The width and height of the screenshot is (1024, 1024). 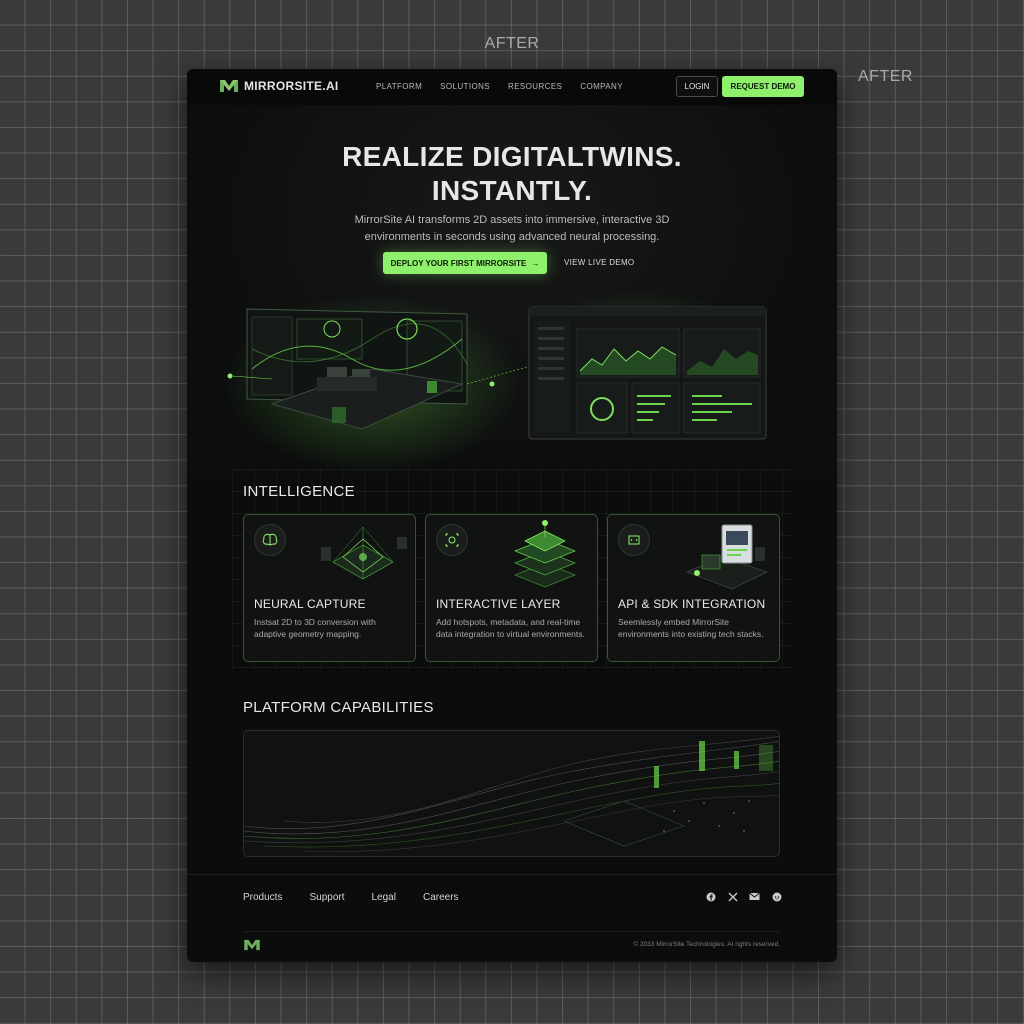 What do you see at coordinates (697, 86) in the screenshot?
I see `login-button: LOGIN` at bounding box center [697, 86].